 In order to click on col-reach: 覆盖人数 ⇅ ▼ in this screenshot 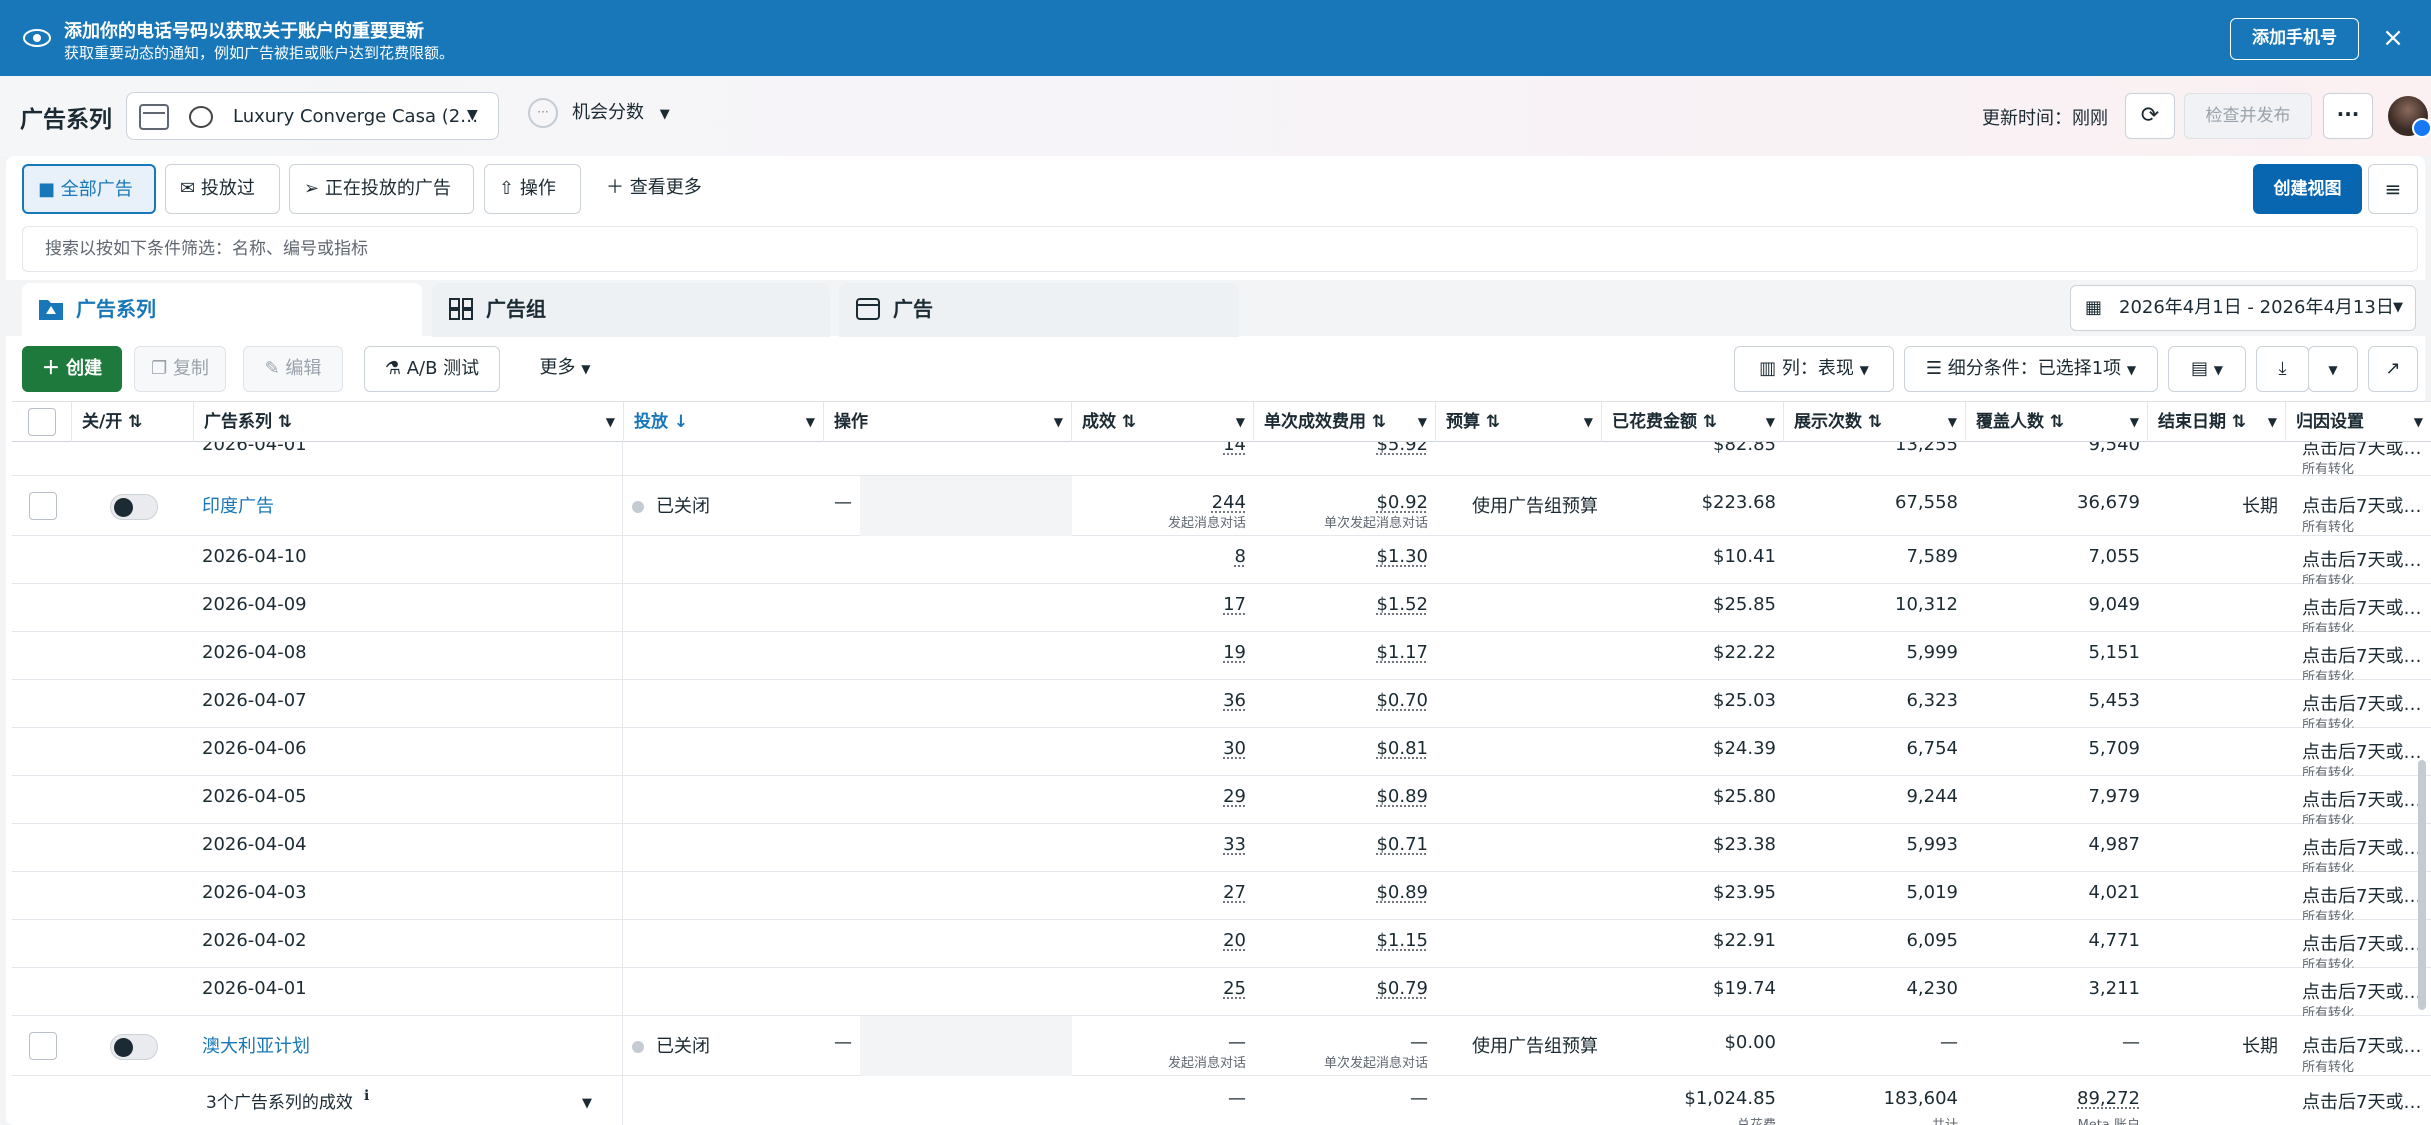, I will do `click(2057, 422)`.